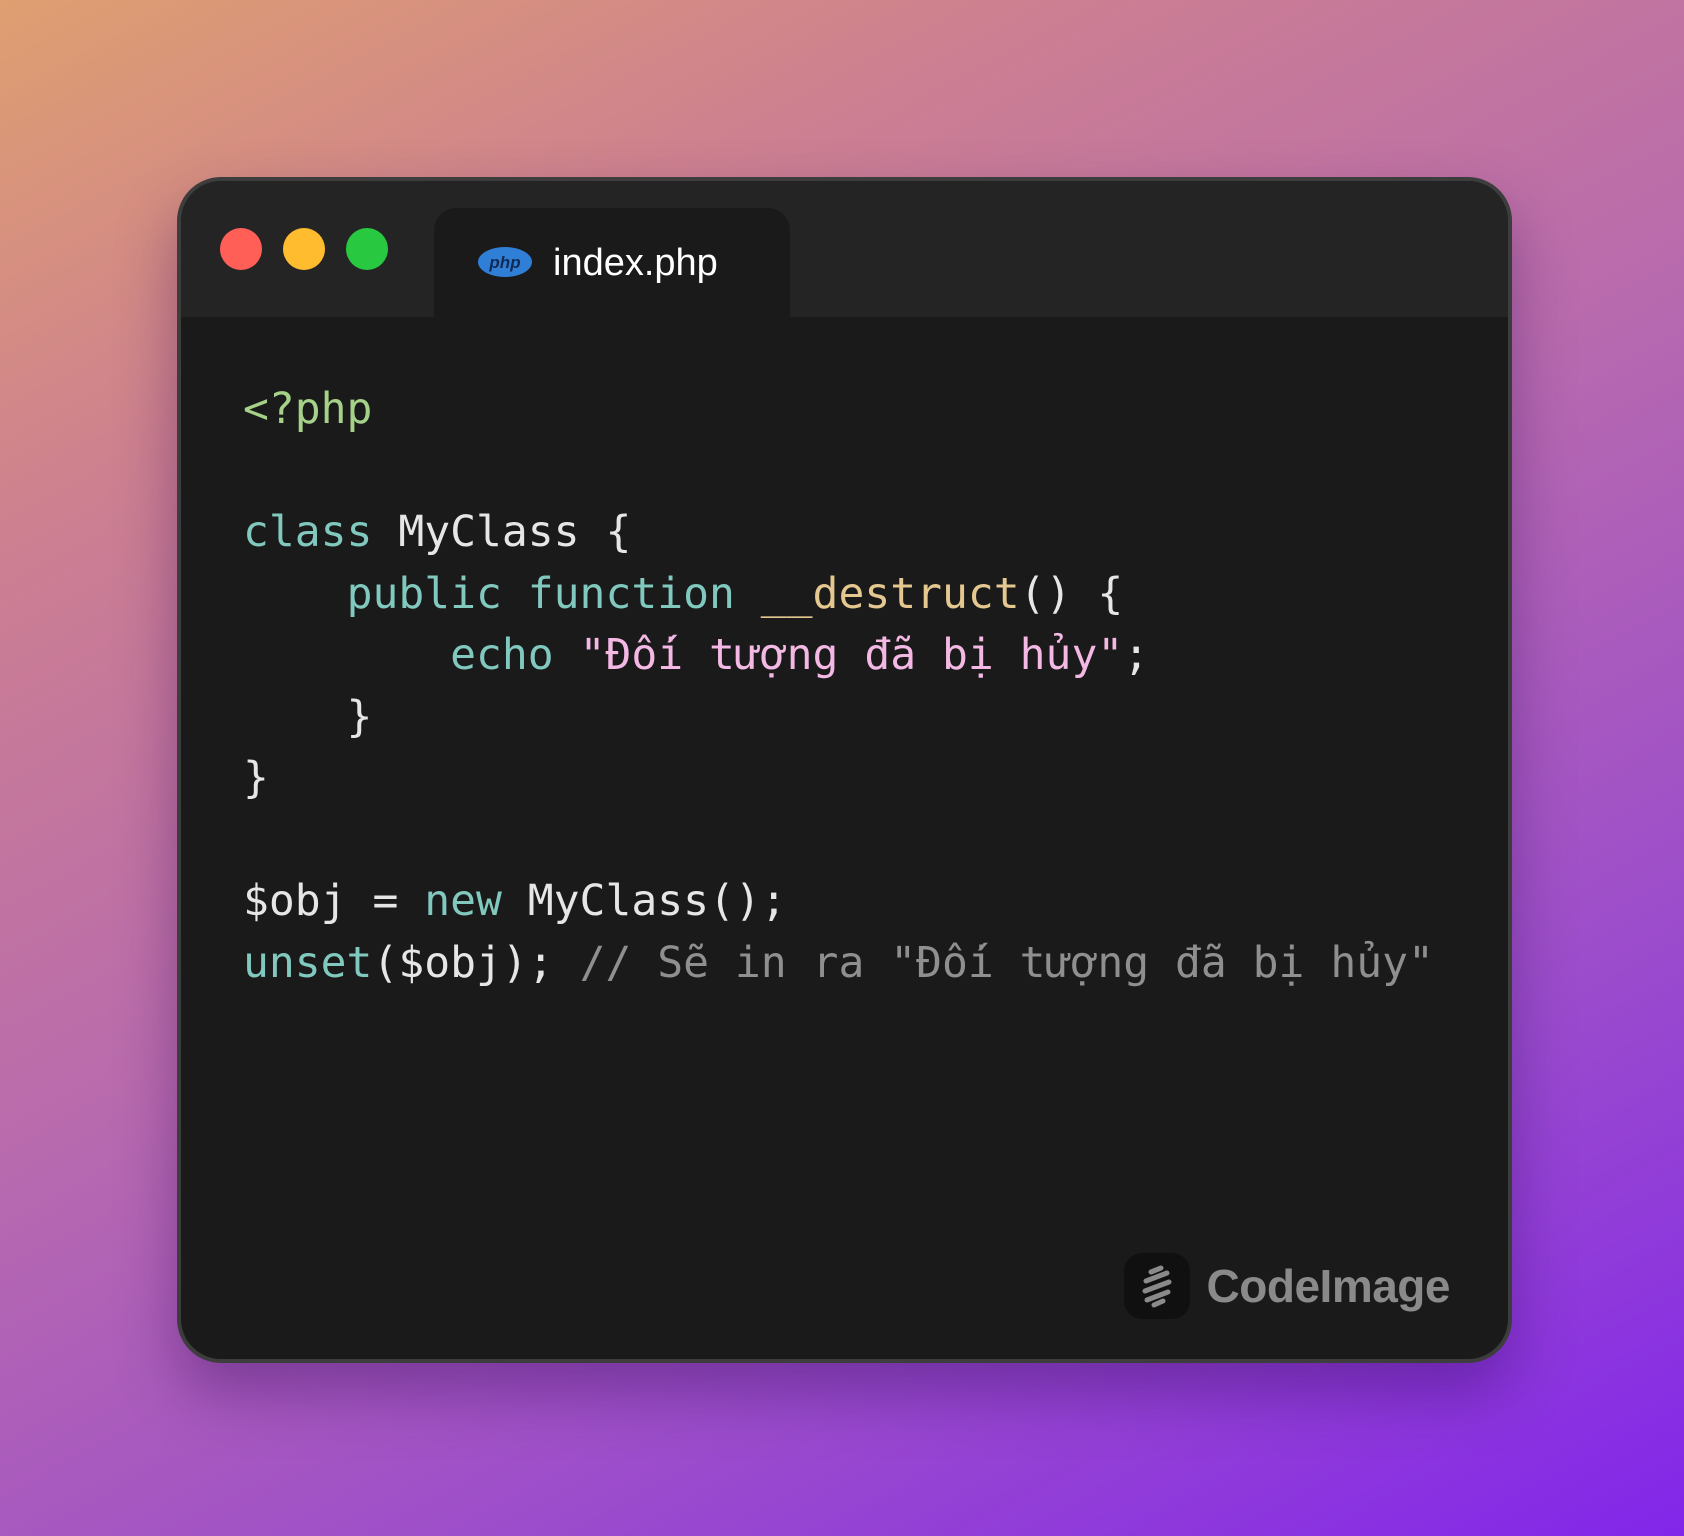 This screenshot has width=1684, height=1536. What do you see at coordinates (1006, 962) in the screenshot?
I see `code-token-cm: // Sẽ in ra "Đối tượng đã bị hủy"` at bounding box center [1006, 962].